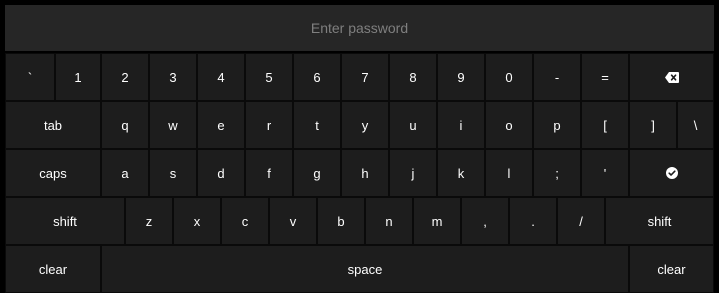 Image resolution: width=719 pixels, height=293 pixels. I want to click on key-label: 8, so click(413, 77).